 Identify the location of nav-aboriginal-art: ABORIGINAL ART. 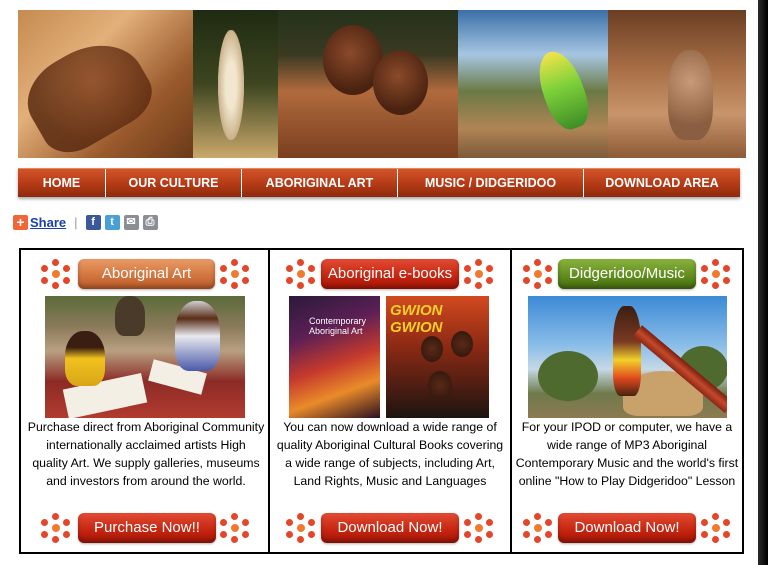
(320, 183).